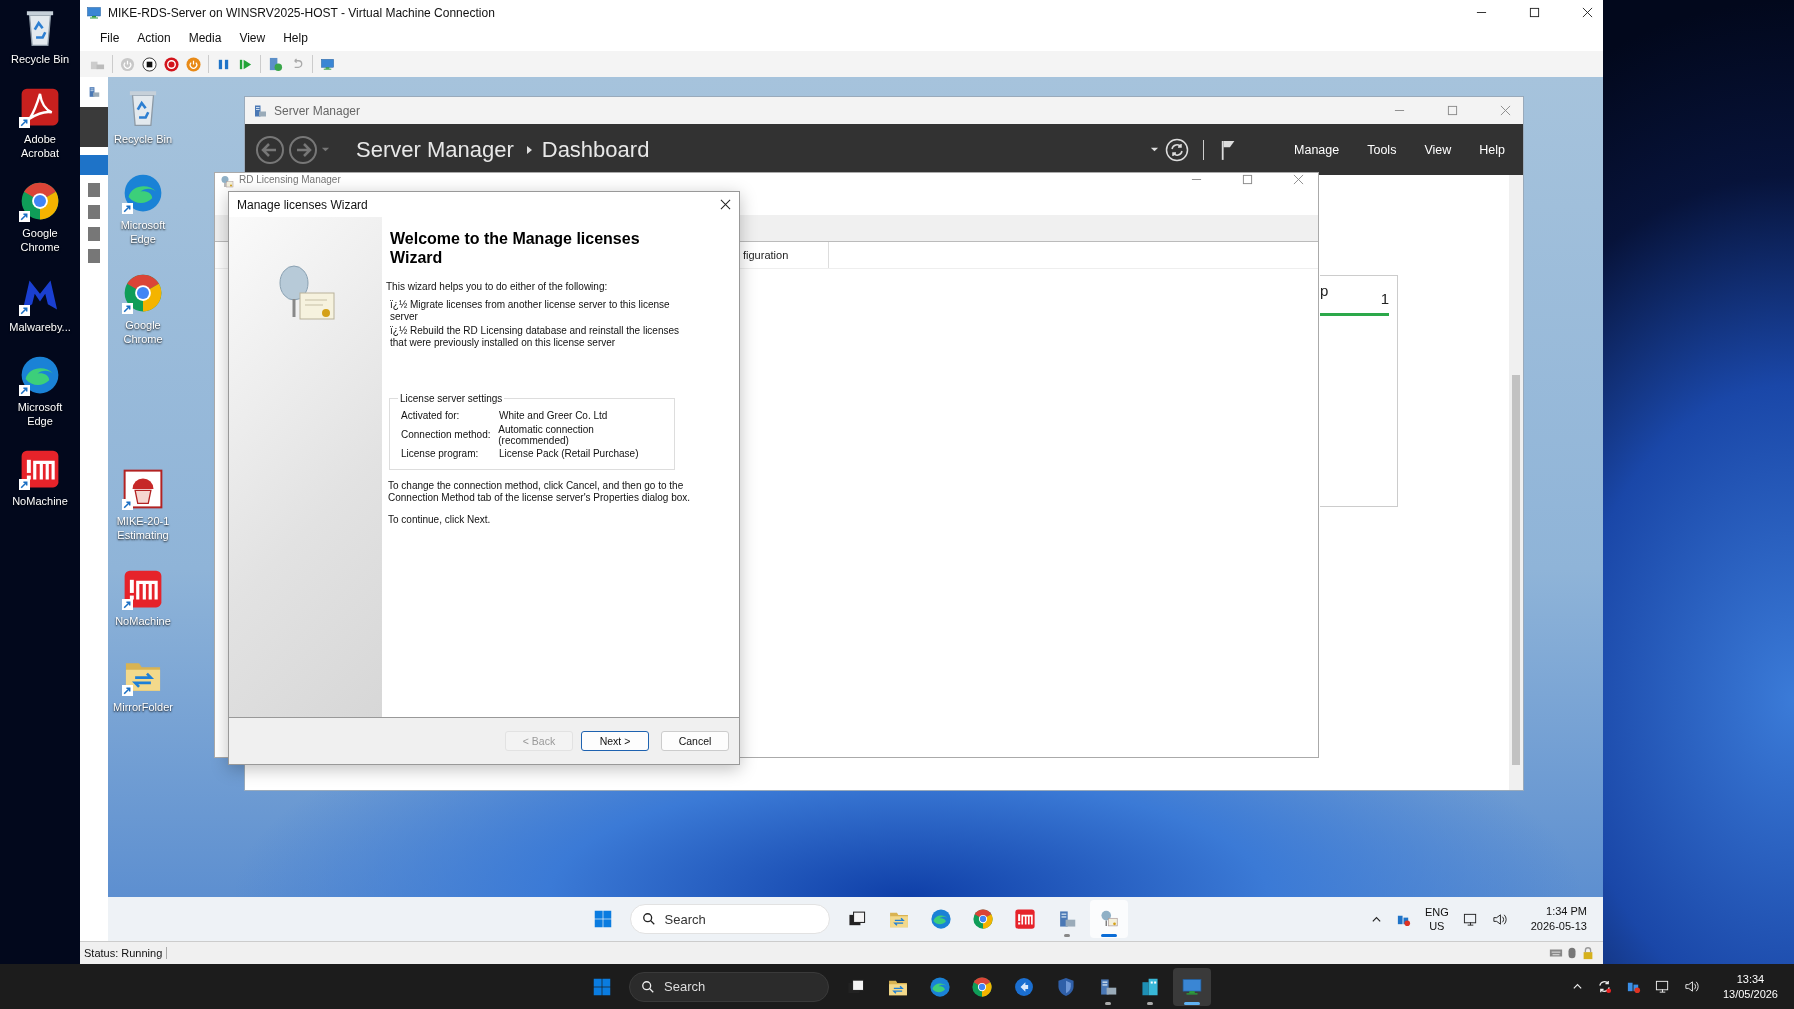 The height and width of the screenshot is (1009, 1794). I want to click on note-text: To change the connection method, click Cancel, and then go to the Connection Method tab of the license server's Properties dialog box., so click(540, 492).